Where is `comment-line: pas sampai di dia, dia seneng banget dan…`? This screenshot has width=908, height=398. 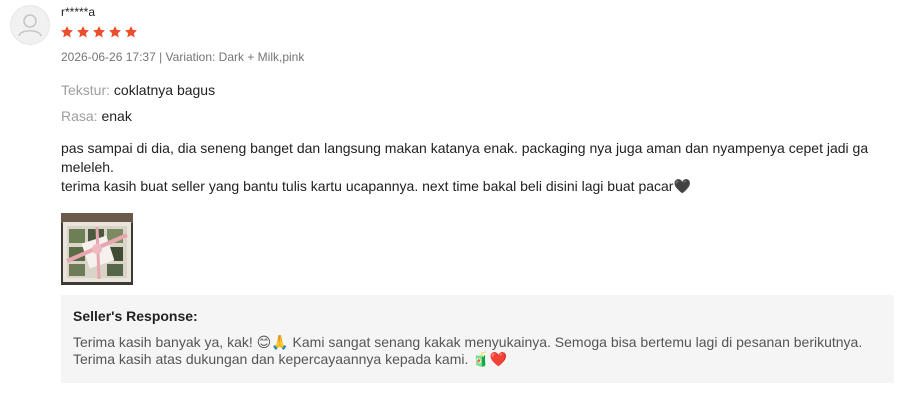 comment-line: pas sampai di dia, dia seneng banget dan… is located at coordinates (465, 157).